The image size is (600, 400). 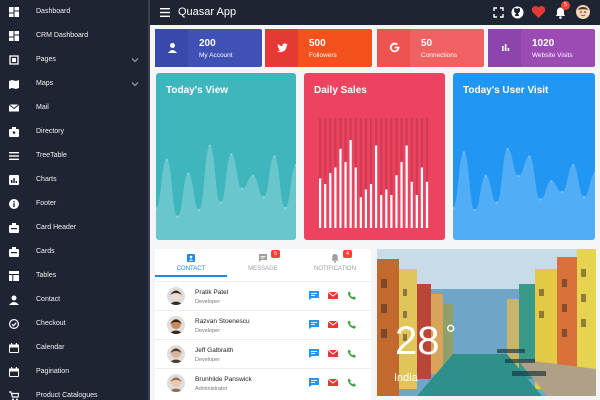 What do you see at coordinates (135, 60) in the screenshot?
I see `chevron-down-icon` at bounding box center [135, 60].